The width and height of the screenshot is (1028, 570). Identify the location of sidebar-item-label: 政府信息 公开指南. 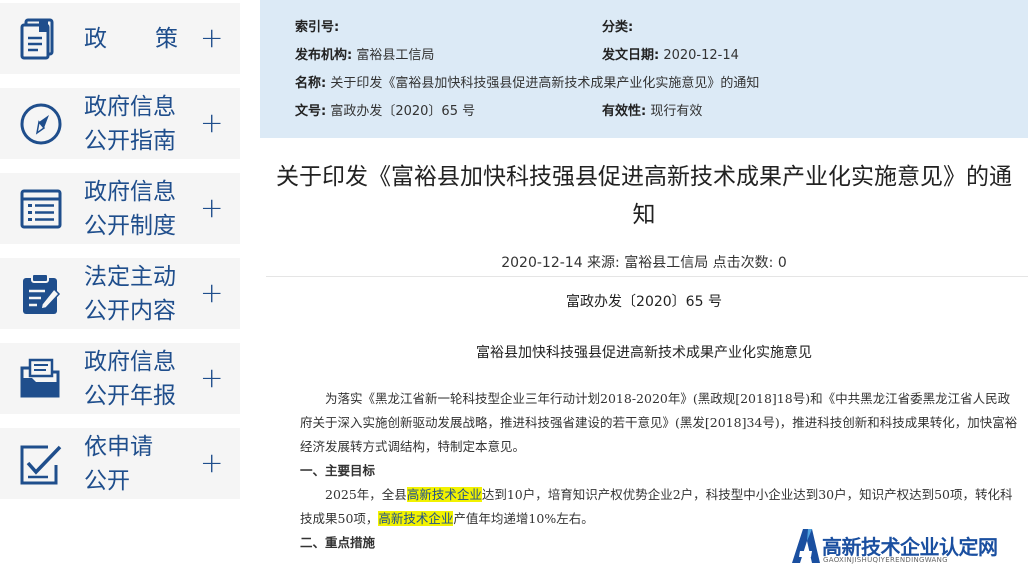
(130, 124).